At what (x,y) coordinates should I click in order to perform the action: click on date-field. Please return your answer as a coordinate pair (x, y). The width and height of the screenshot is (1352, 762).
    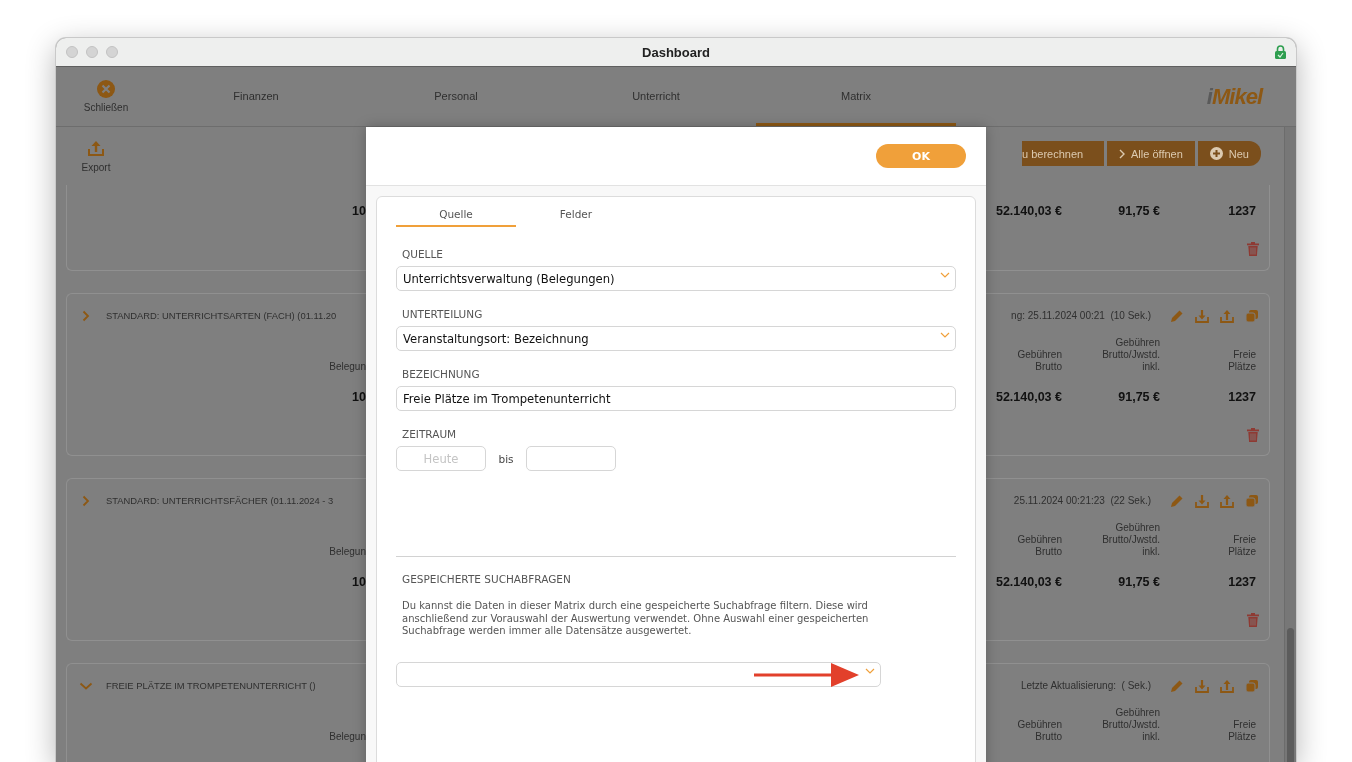
    Looking at the image, I should click on (571, 458).